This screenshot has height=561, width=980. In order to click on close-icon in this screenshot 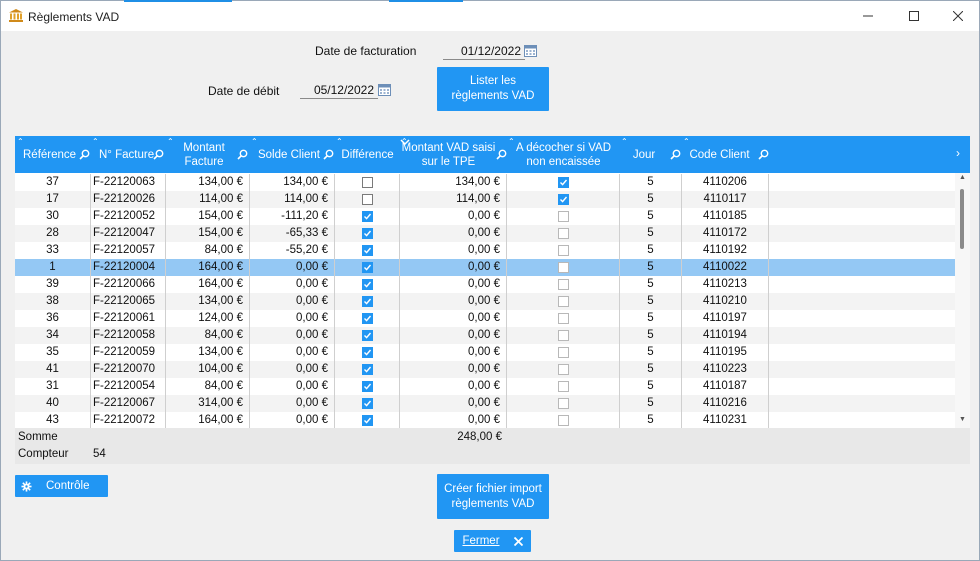, I will do `click(518, 541)`.